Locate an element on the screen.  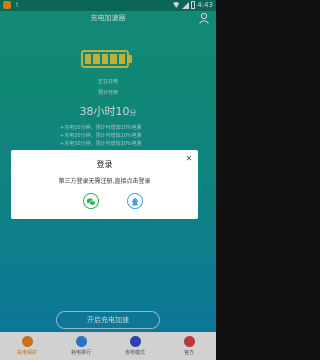
dialog-title: 登录 is located at coordinates (104, 164).